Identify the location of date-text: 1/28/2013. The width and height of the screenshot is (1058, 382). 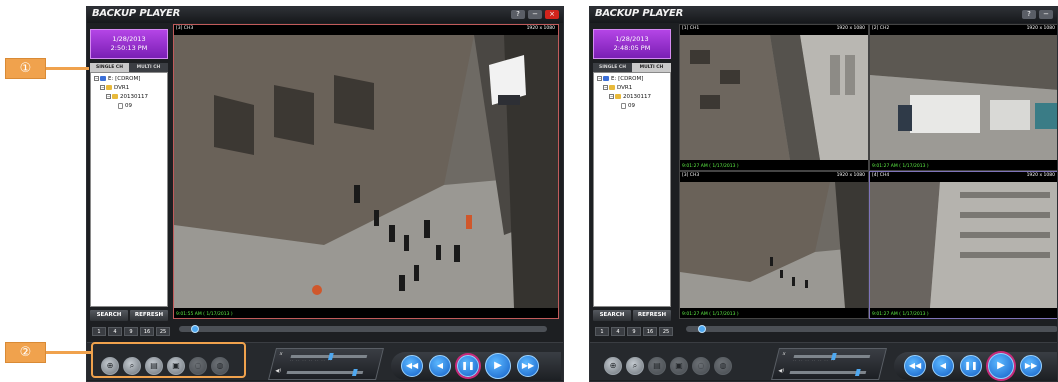
(129, 39).